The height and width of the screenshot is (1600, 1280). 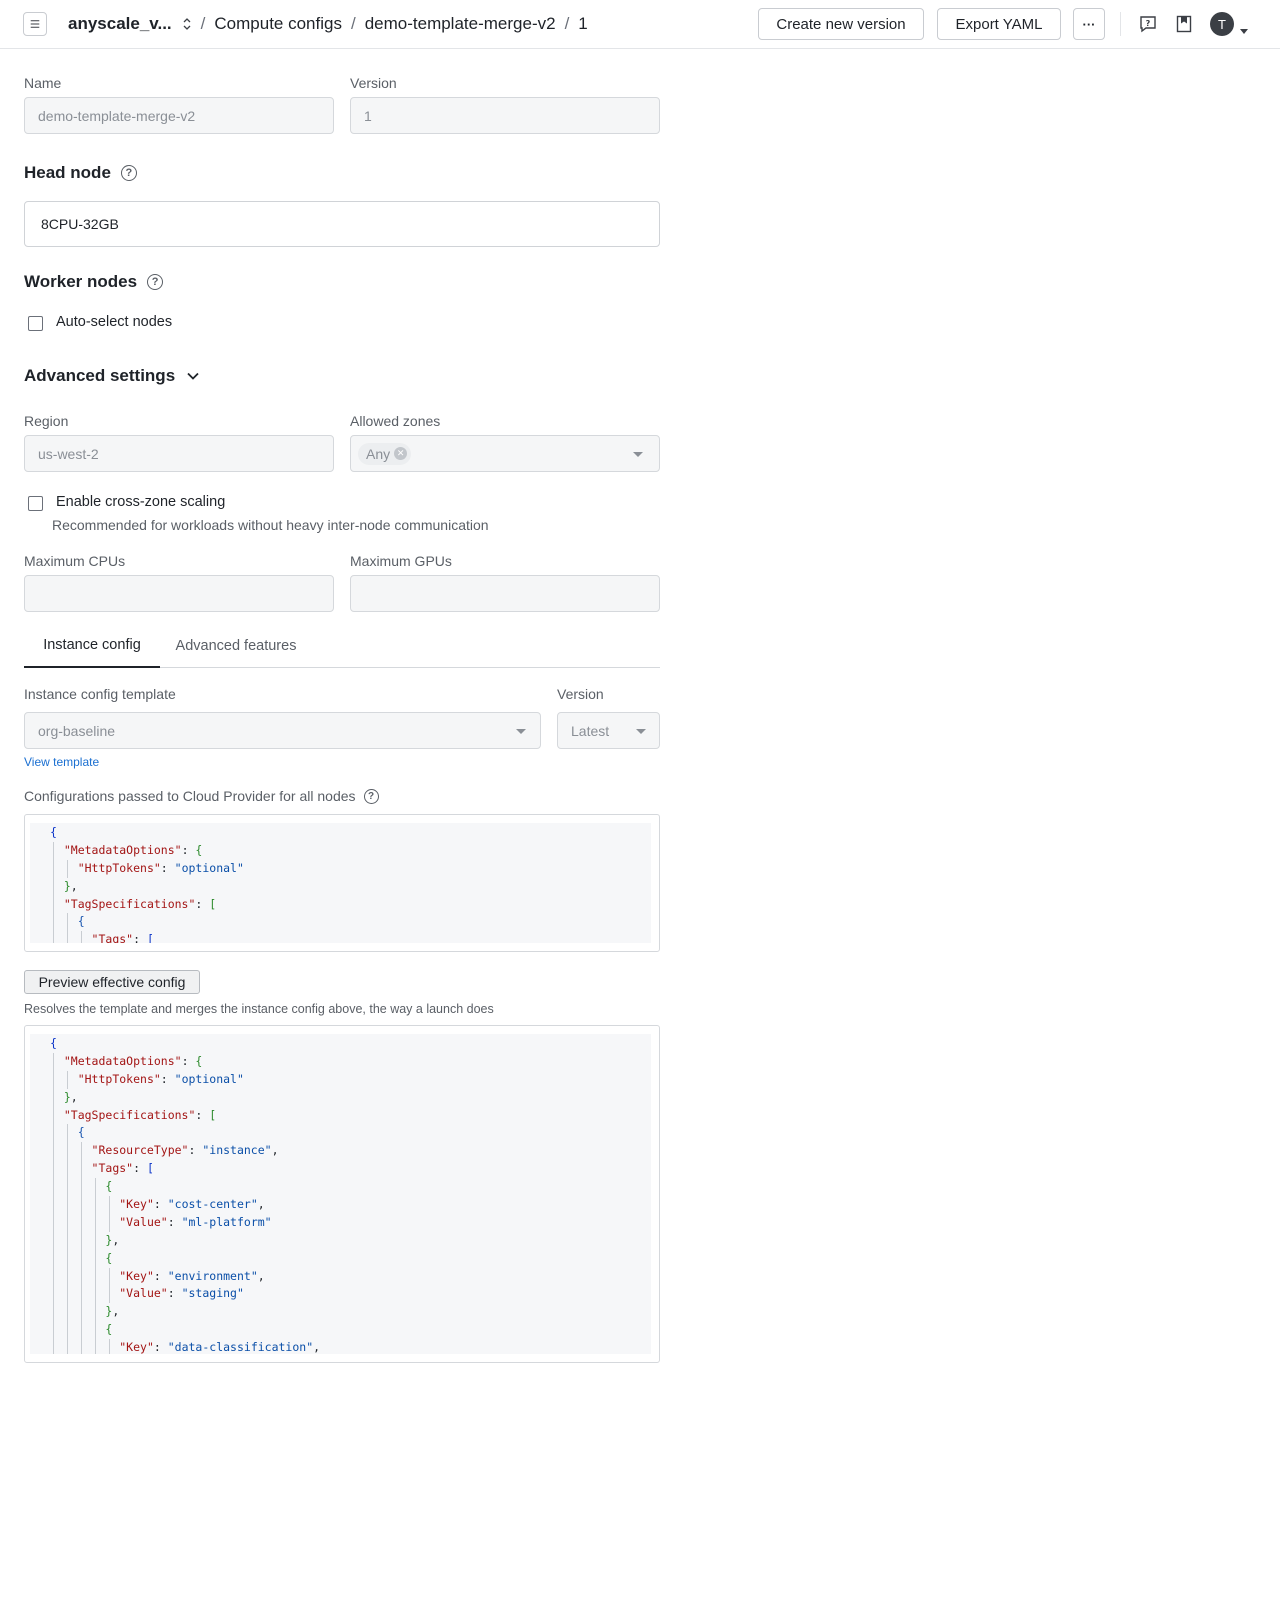 What do you see at coordinates (841, 24) in the screenshot?
I see `create-new-version-button: Create new version` at bounding box center [841, 24].